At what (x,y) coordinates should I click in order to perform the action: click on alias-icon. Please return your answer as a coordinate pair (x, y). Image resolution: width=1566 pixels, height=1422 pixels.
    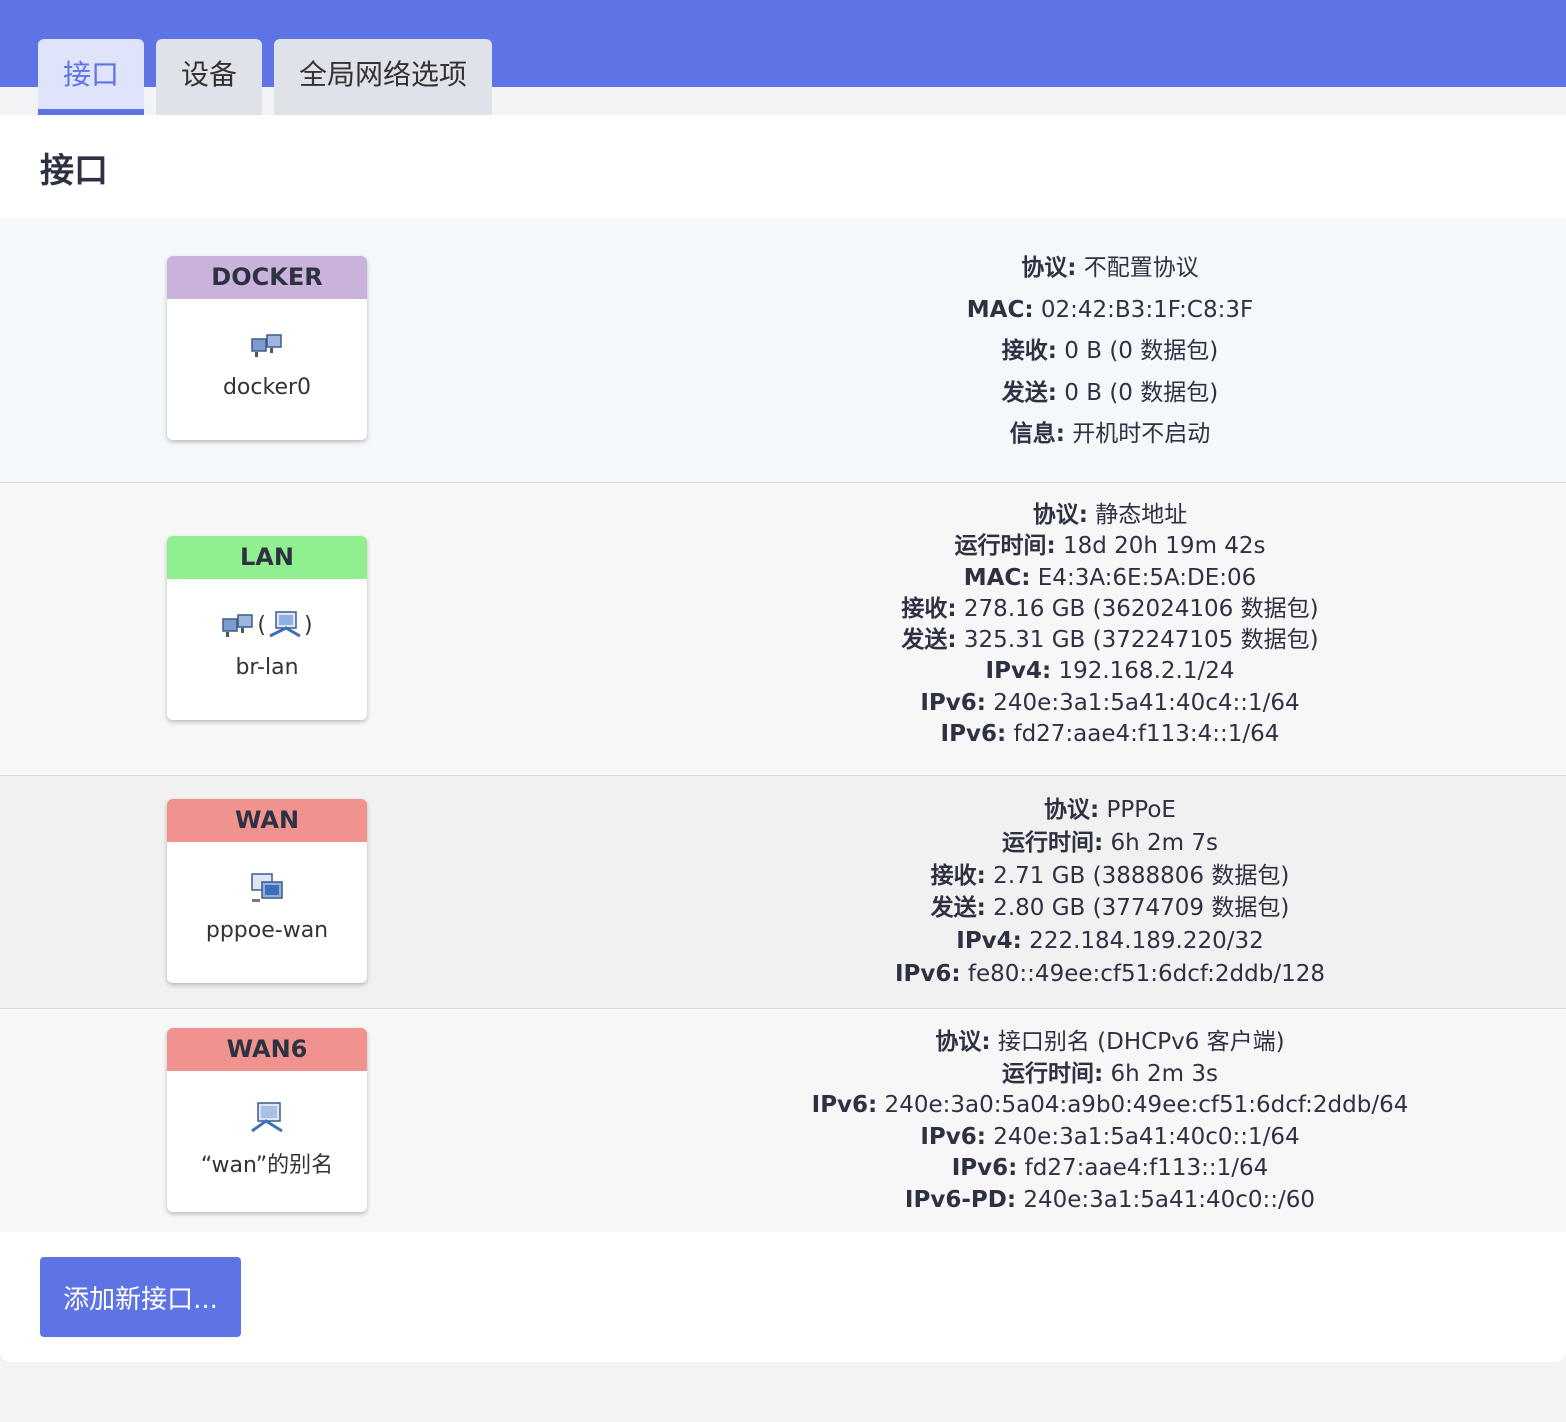
    Looking at the image, I should click on (267, 1117).